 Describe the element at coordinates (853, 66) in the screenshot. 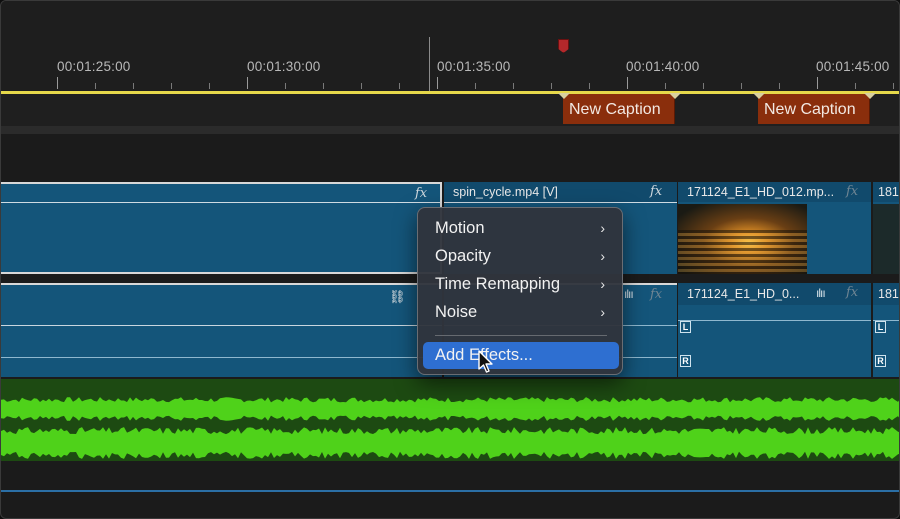

I see `timecode-label: 00:01:45:00` at that location.